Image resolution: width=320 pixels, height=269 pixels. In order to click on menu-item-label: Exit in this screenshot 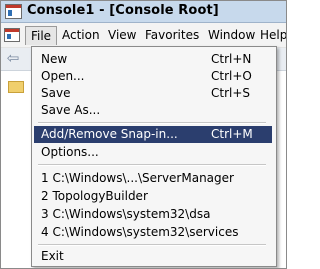, I will do `click(52, 256)`.